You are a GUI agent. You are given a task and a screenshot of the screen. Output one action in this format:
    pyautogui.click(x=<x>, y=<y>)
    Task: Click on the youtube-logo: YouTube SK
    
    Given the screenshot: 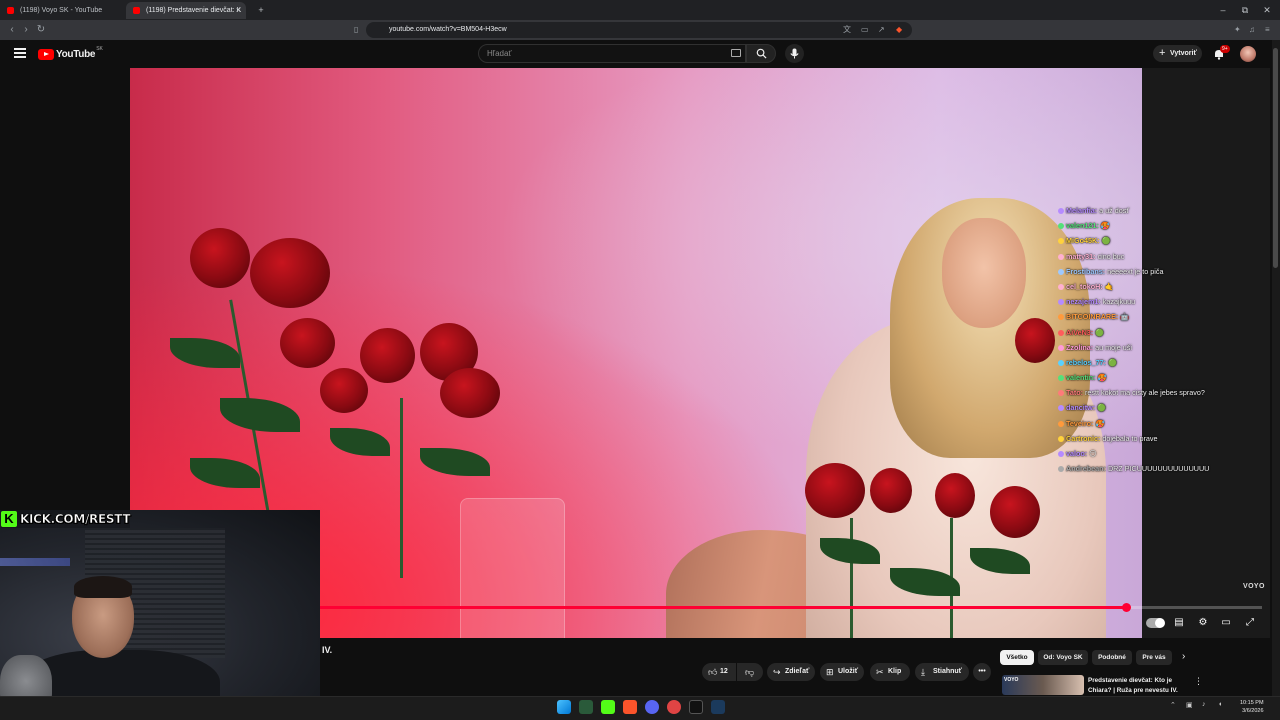 What is the action you would take?
    pyautogui.click(x=70, y=53)
    